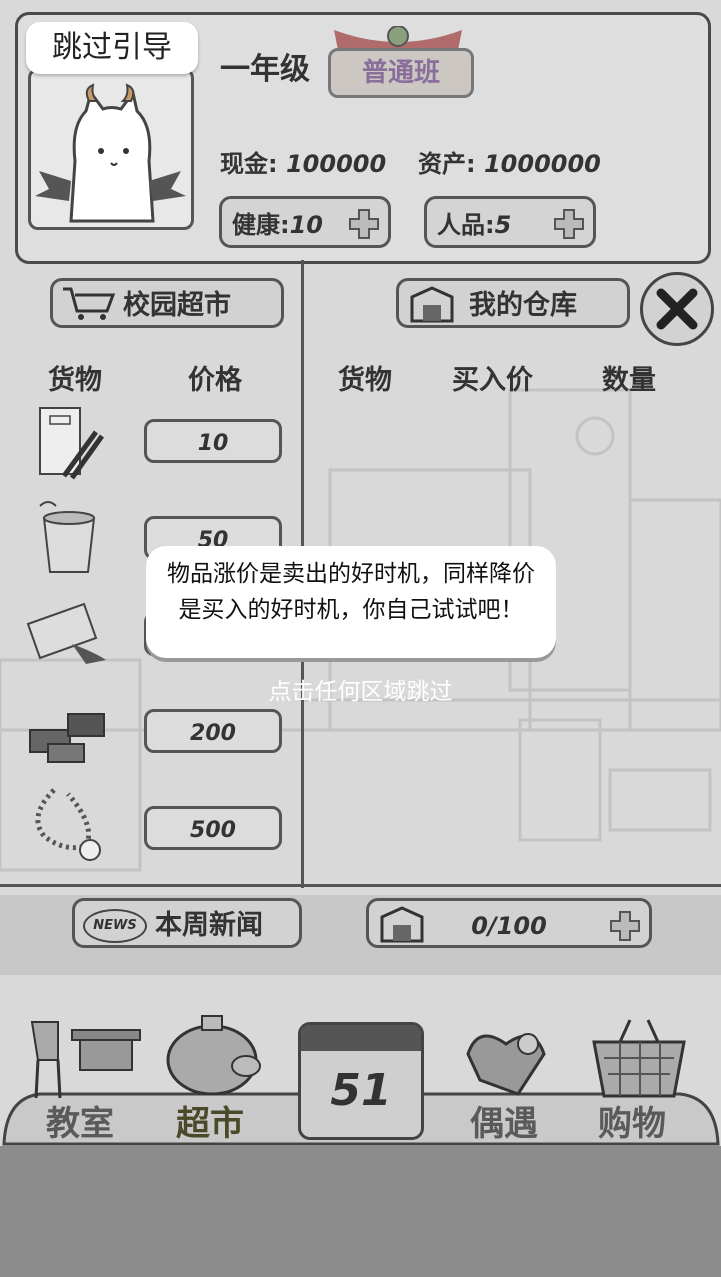  I want to click on grade-label: 一年级, so click(265, 69).